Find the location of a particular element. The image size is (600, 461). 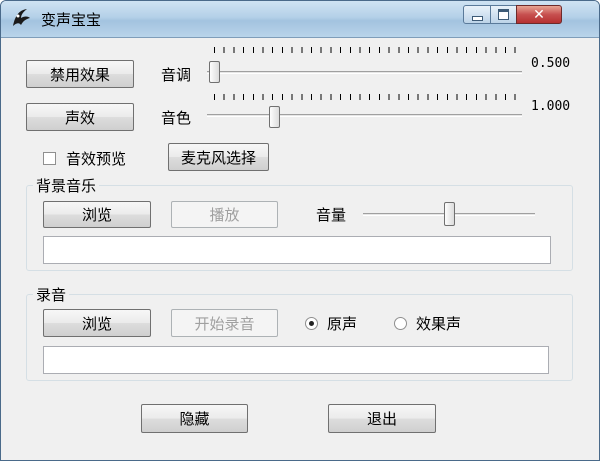

original-voice-label: 原声 is located at coordinates (342, 324).